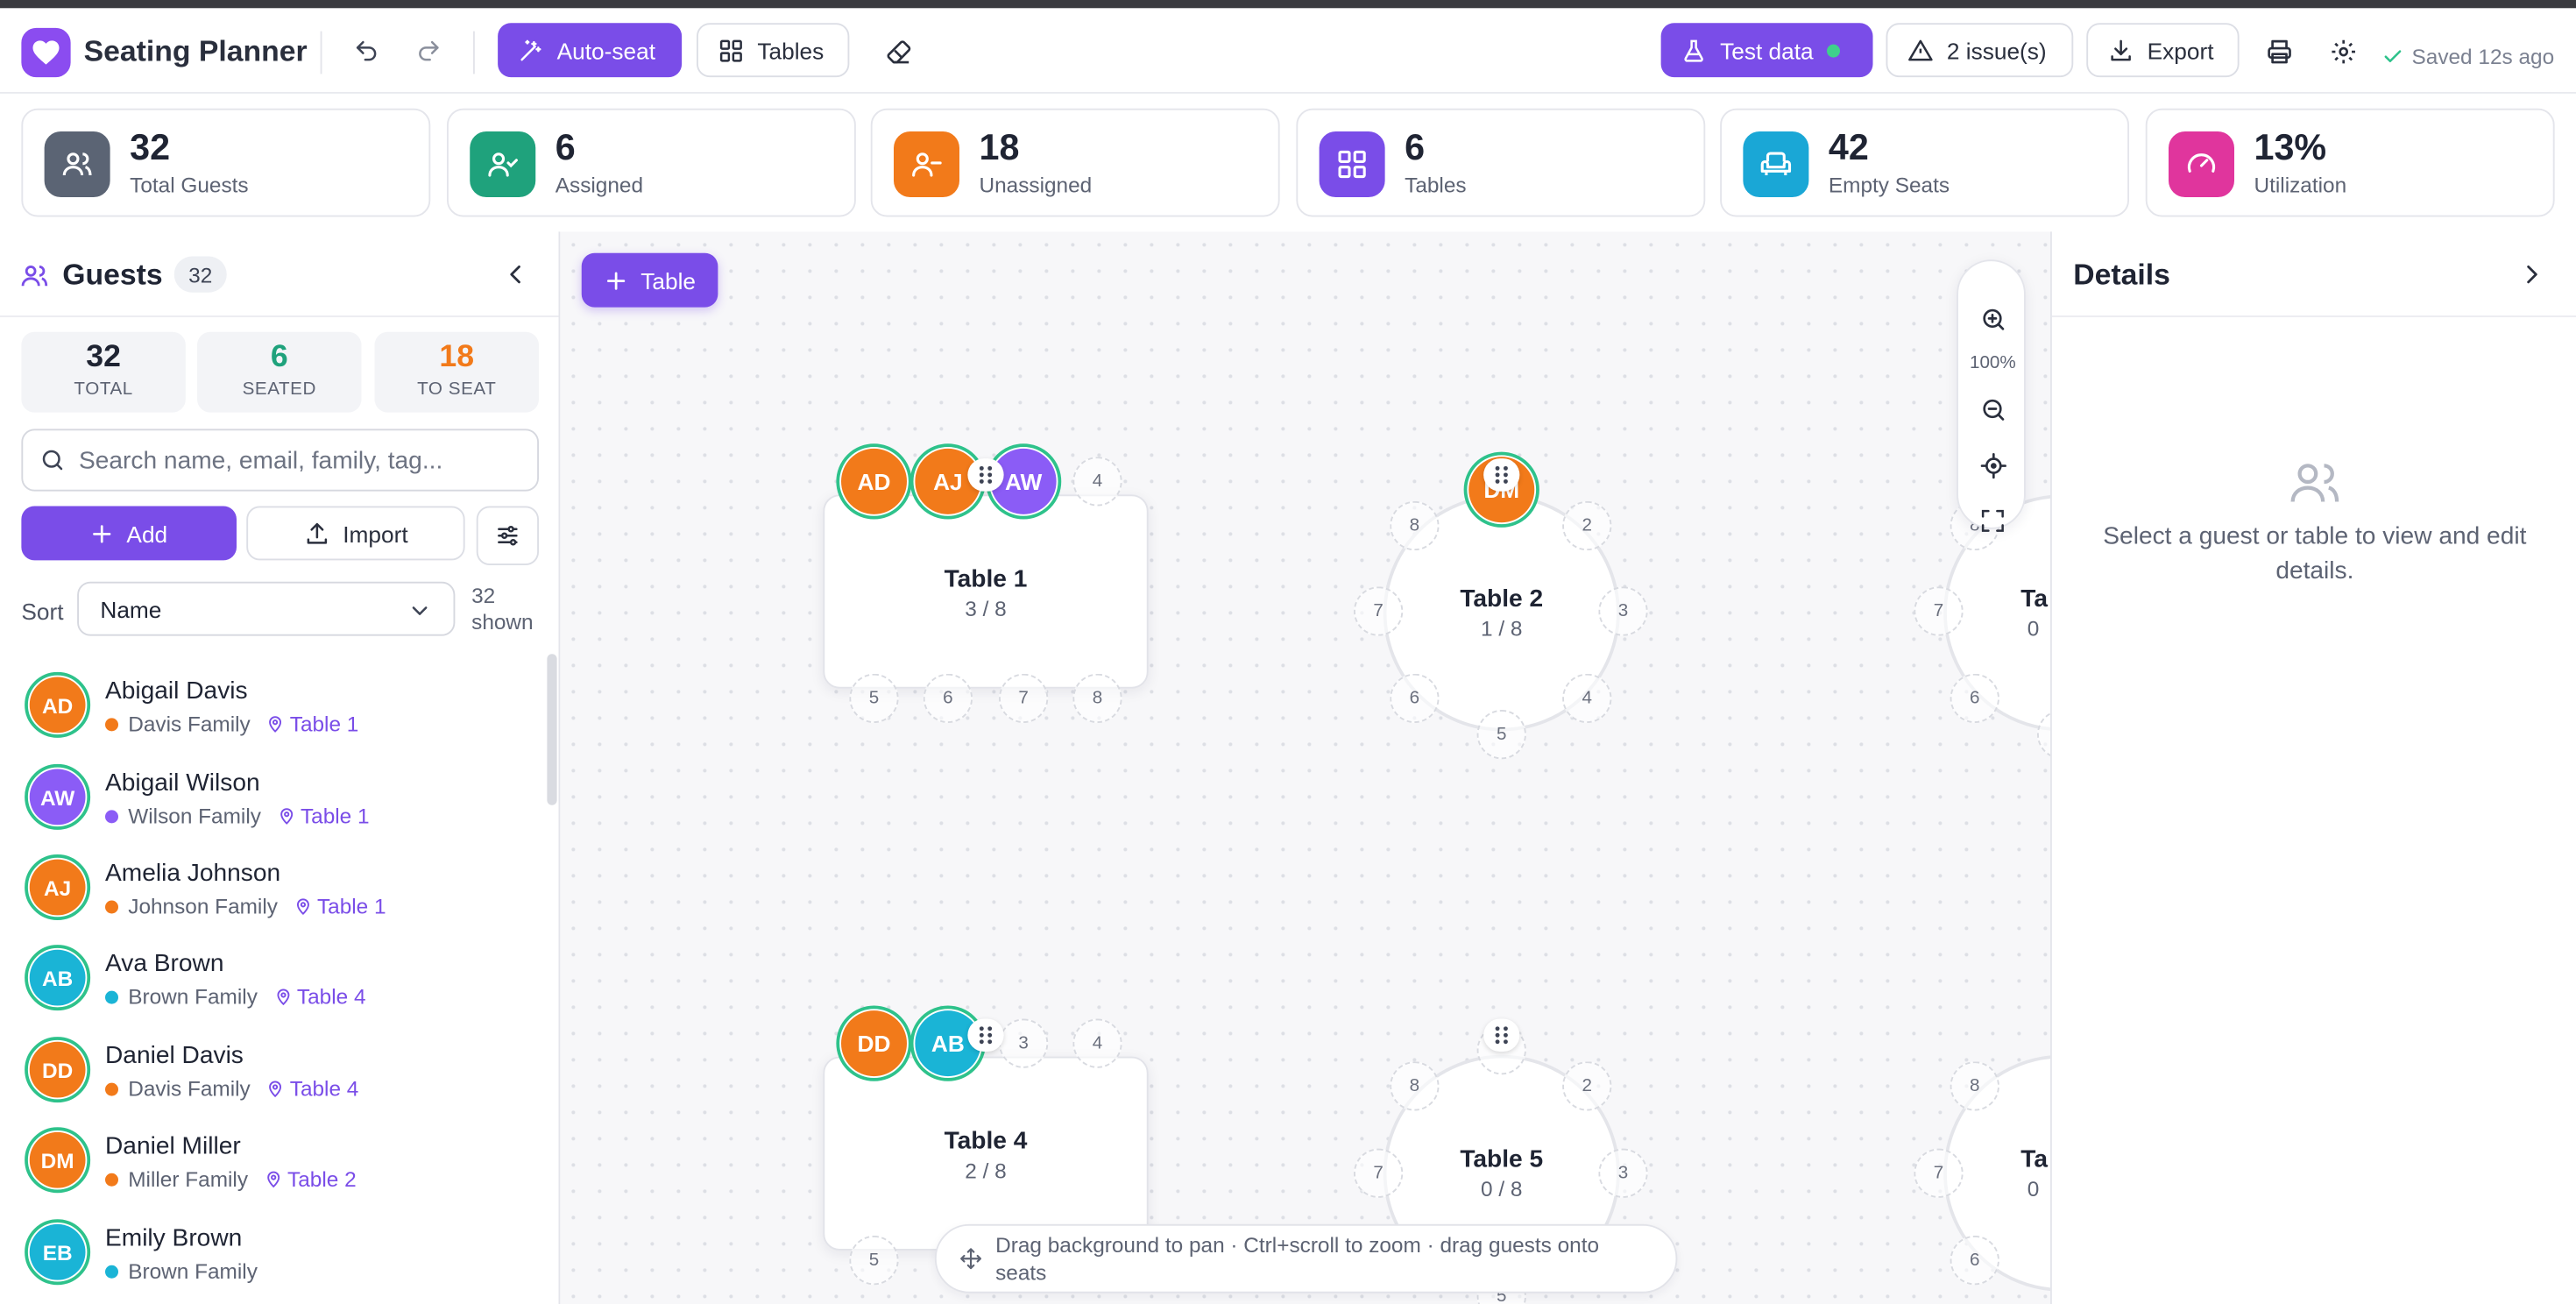  Describe the element at coordinates (174, 1055) in the screenshot. I see `guest-name: Daniel Davis` at that location.